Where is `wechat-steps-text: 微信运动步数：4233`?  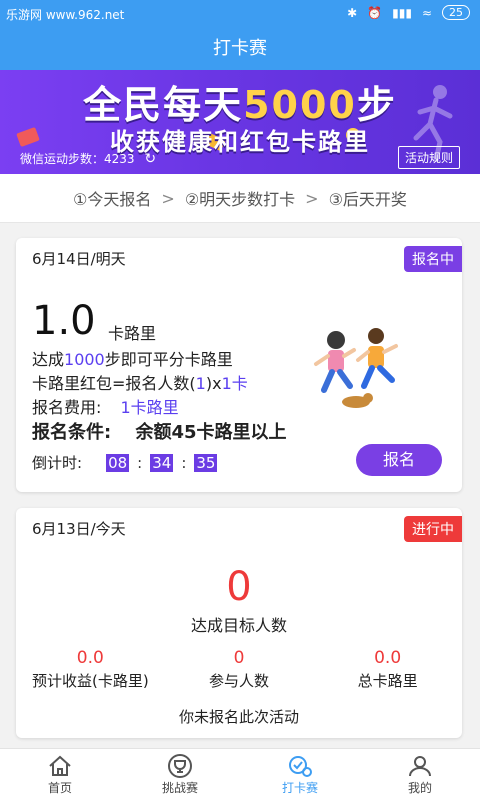
wechat-steps-text: 微信运动步数：4233 is located at coordinates (77, 159).